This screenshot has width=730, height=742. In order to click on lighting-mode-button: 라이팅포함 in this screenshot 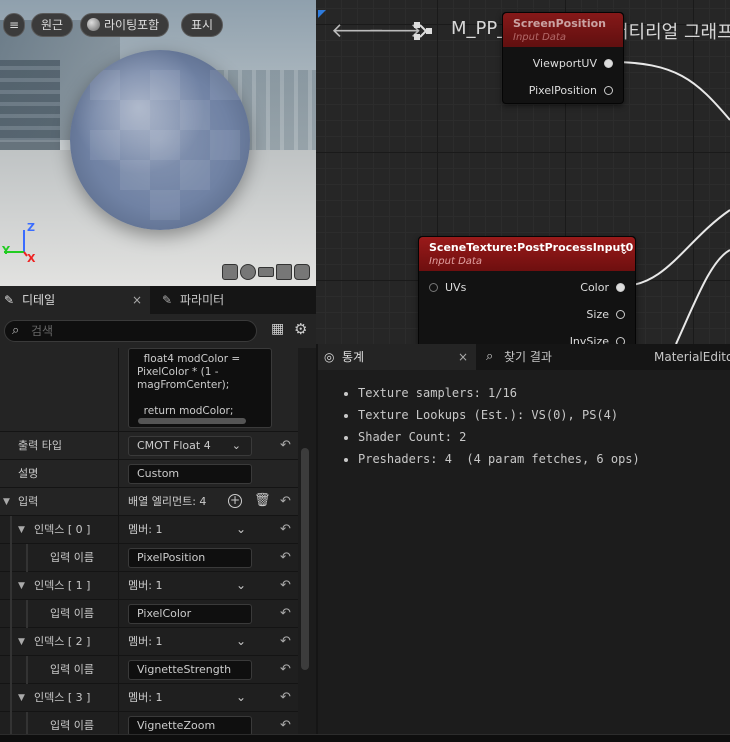, I will do `click(125, 25)`.